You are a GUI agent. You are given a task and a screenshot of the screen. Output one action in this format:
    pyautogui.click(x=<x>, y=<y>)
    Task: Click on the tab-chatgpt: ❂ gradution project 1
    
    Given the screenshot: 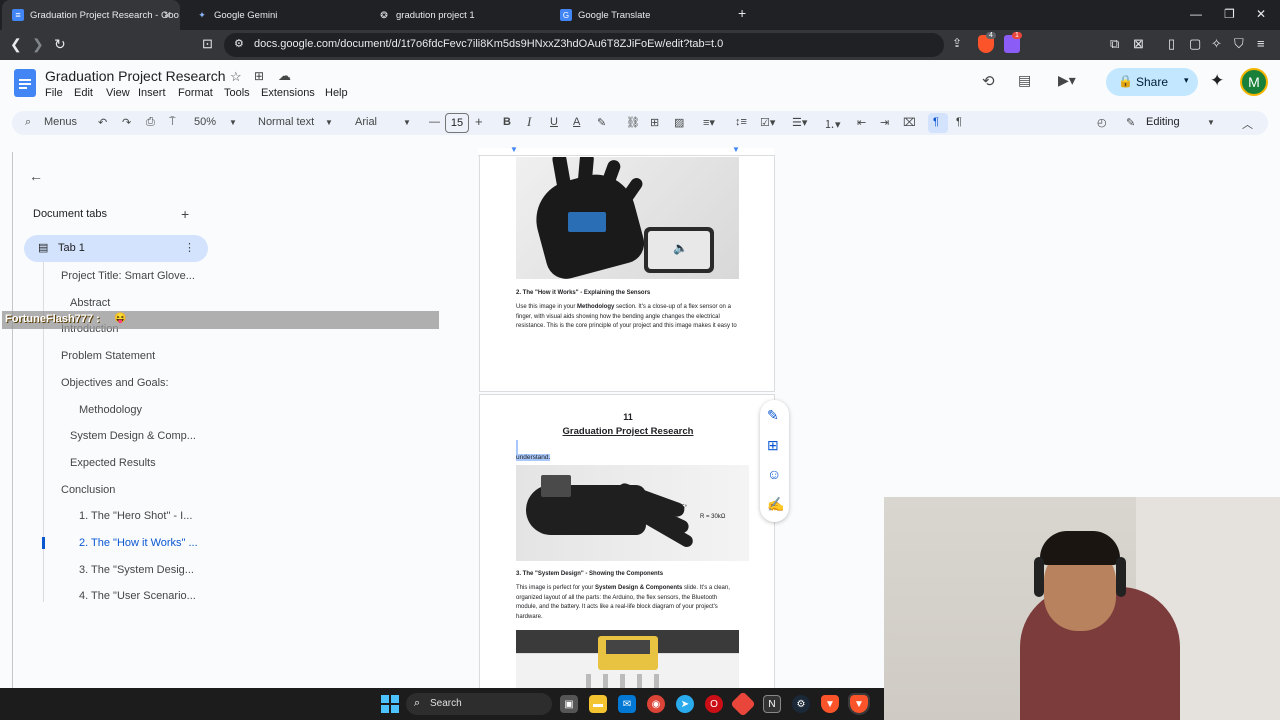 What is the action you would take?
    pyautogui.click(x=457, y=15)
    